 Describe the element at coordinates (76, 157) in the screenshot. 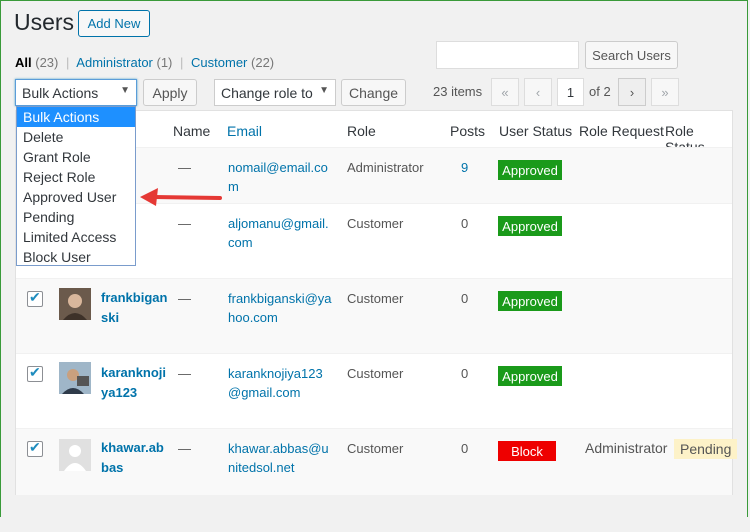

I see `bulk-option-grant-role: Grant Role` at that location.